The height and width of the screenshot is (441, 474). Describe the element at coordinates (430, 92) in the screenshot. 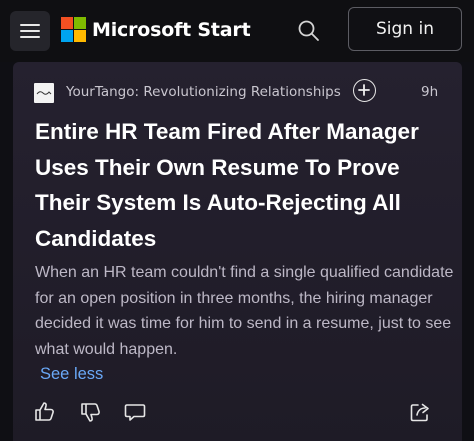

I see `timestamp: 9h` at that location.